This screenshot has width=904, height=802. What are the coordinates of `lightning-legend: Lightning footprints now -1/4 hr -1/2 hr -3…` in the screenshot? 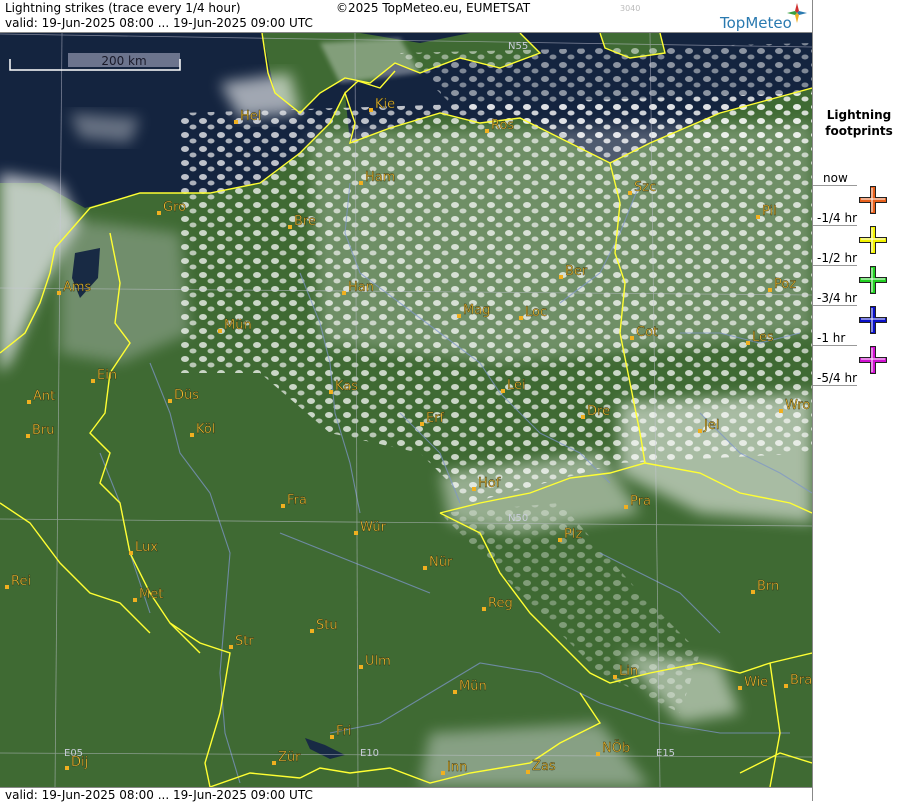 It's located at (858, 400).